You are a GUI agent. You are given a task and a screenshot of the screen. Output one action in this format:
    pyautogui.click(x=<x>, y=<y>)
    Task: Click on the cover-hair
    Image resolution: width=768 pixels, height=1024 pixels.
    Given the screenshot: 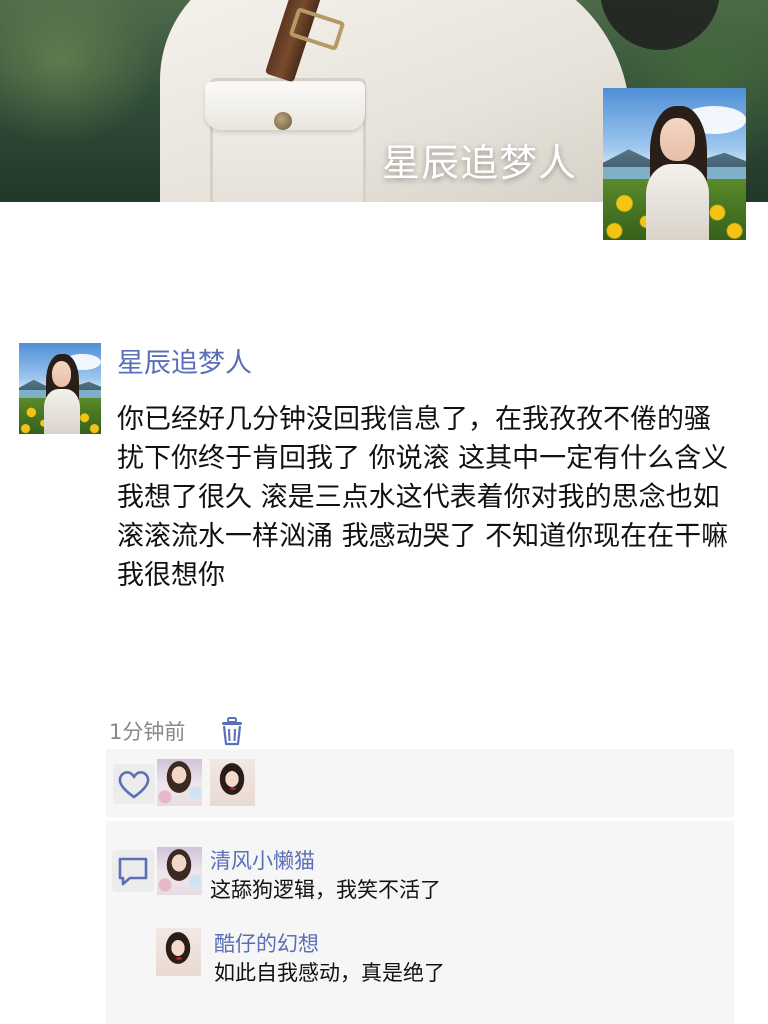 What is the action you would take?
    pyautogui.click(x=660, y=25)
    